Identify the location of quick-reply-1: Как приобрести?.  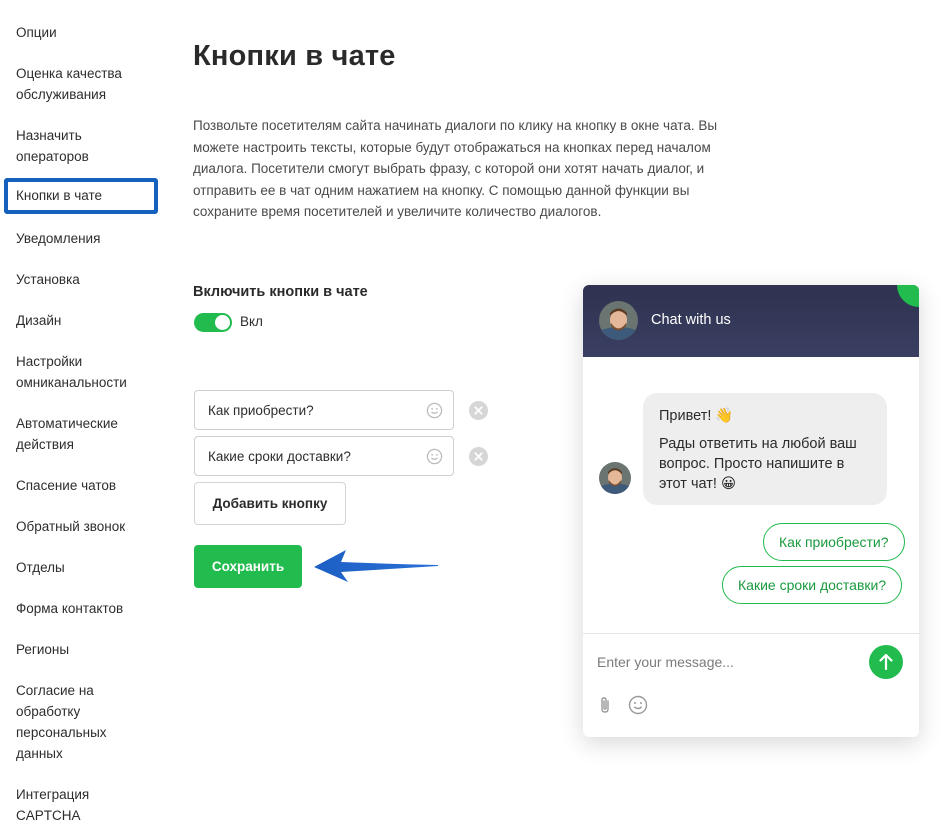
(834, 542).